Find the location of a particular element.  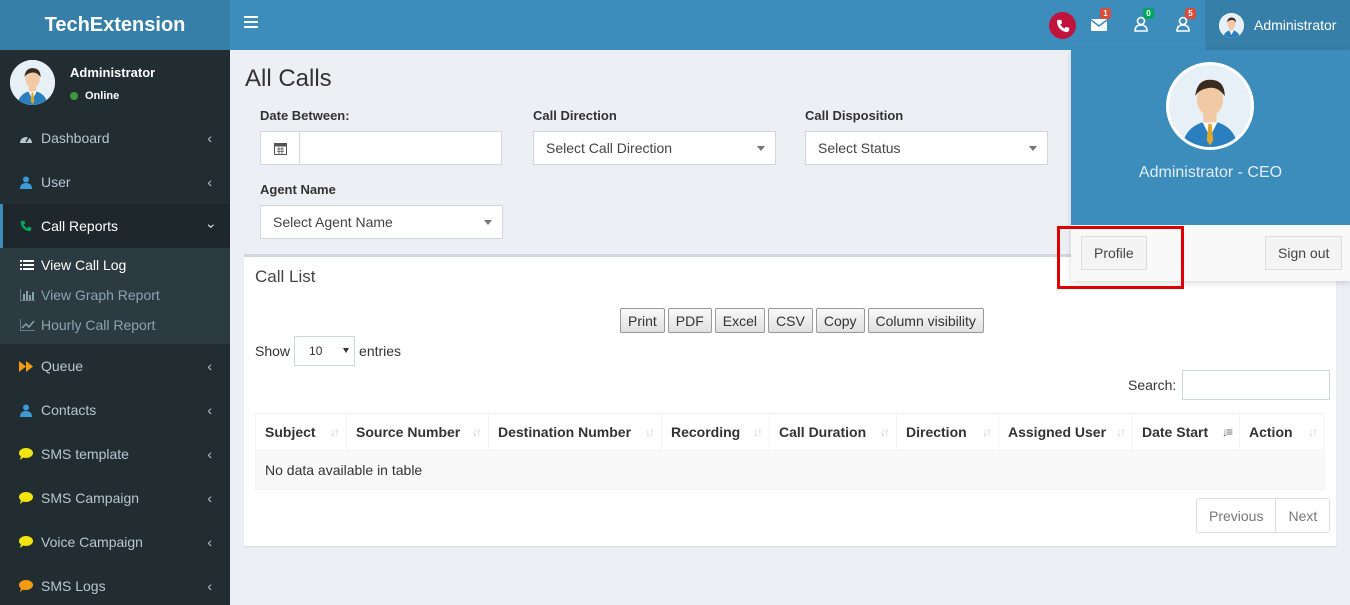

brand-logo: TechExtension is located at coordinates (115, 25).